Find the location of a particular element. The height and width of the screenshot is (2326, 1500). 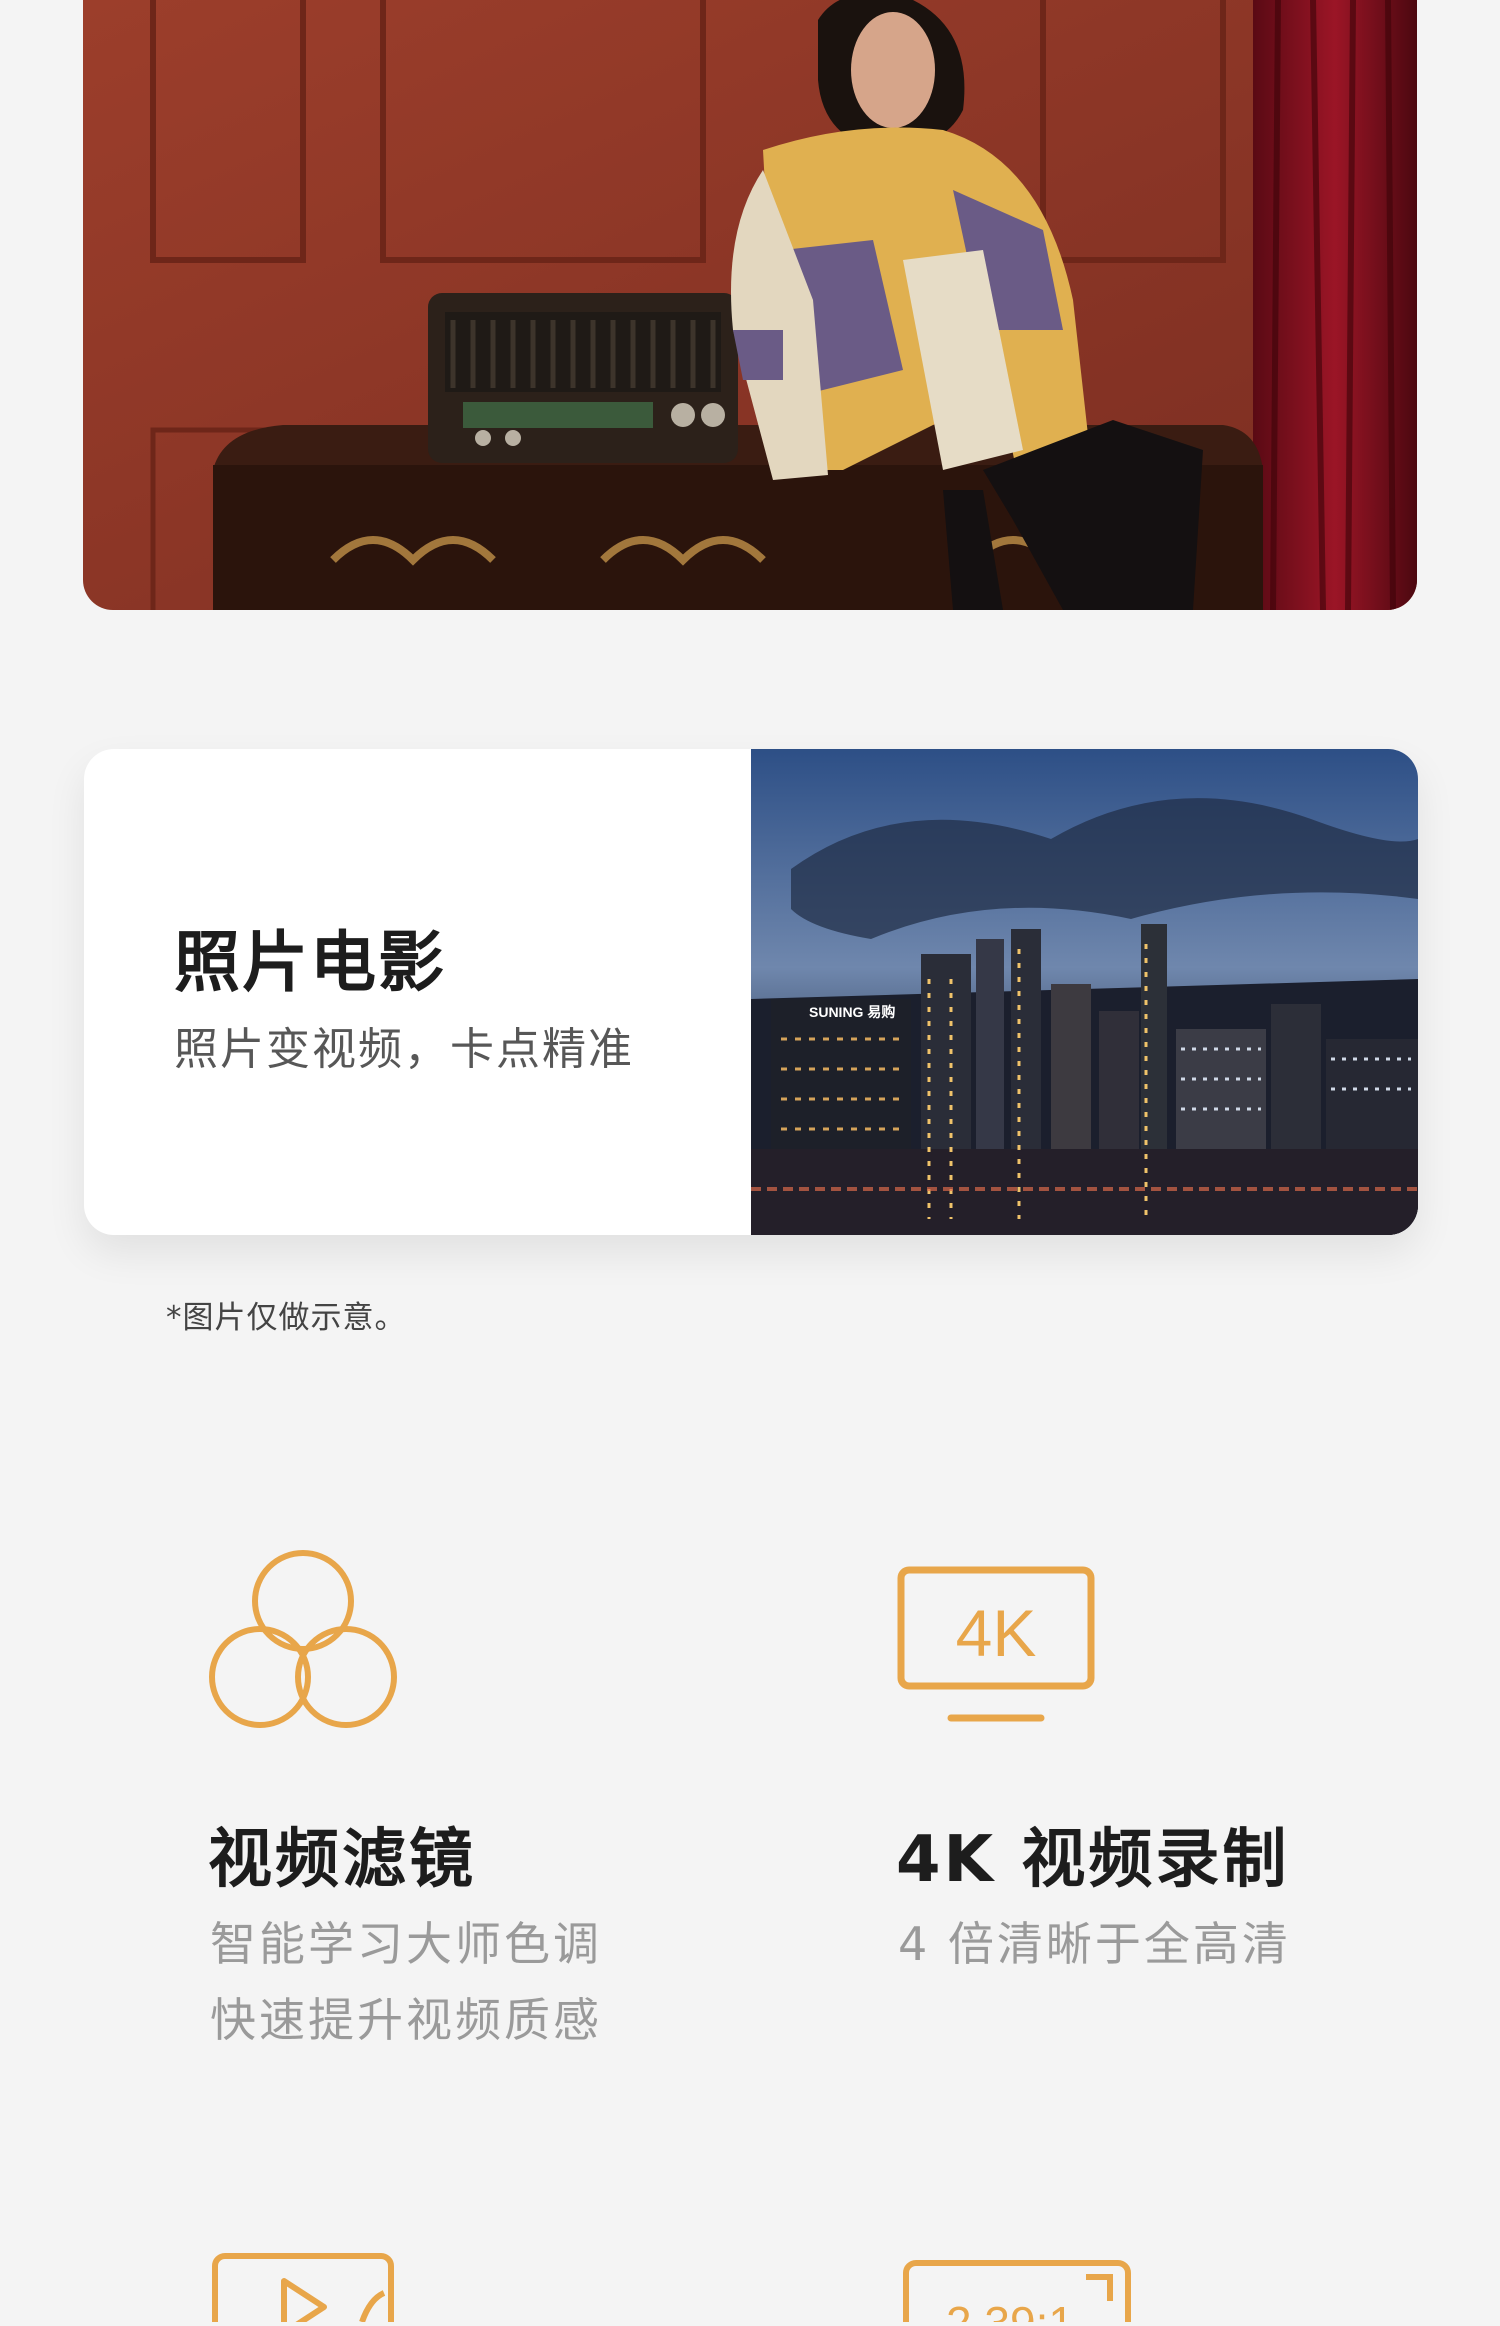

aspect-ratio-text: 2.39:1 is located at coordinates (1010, 2309).